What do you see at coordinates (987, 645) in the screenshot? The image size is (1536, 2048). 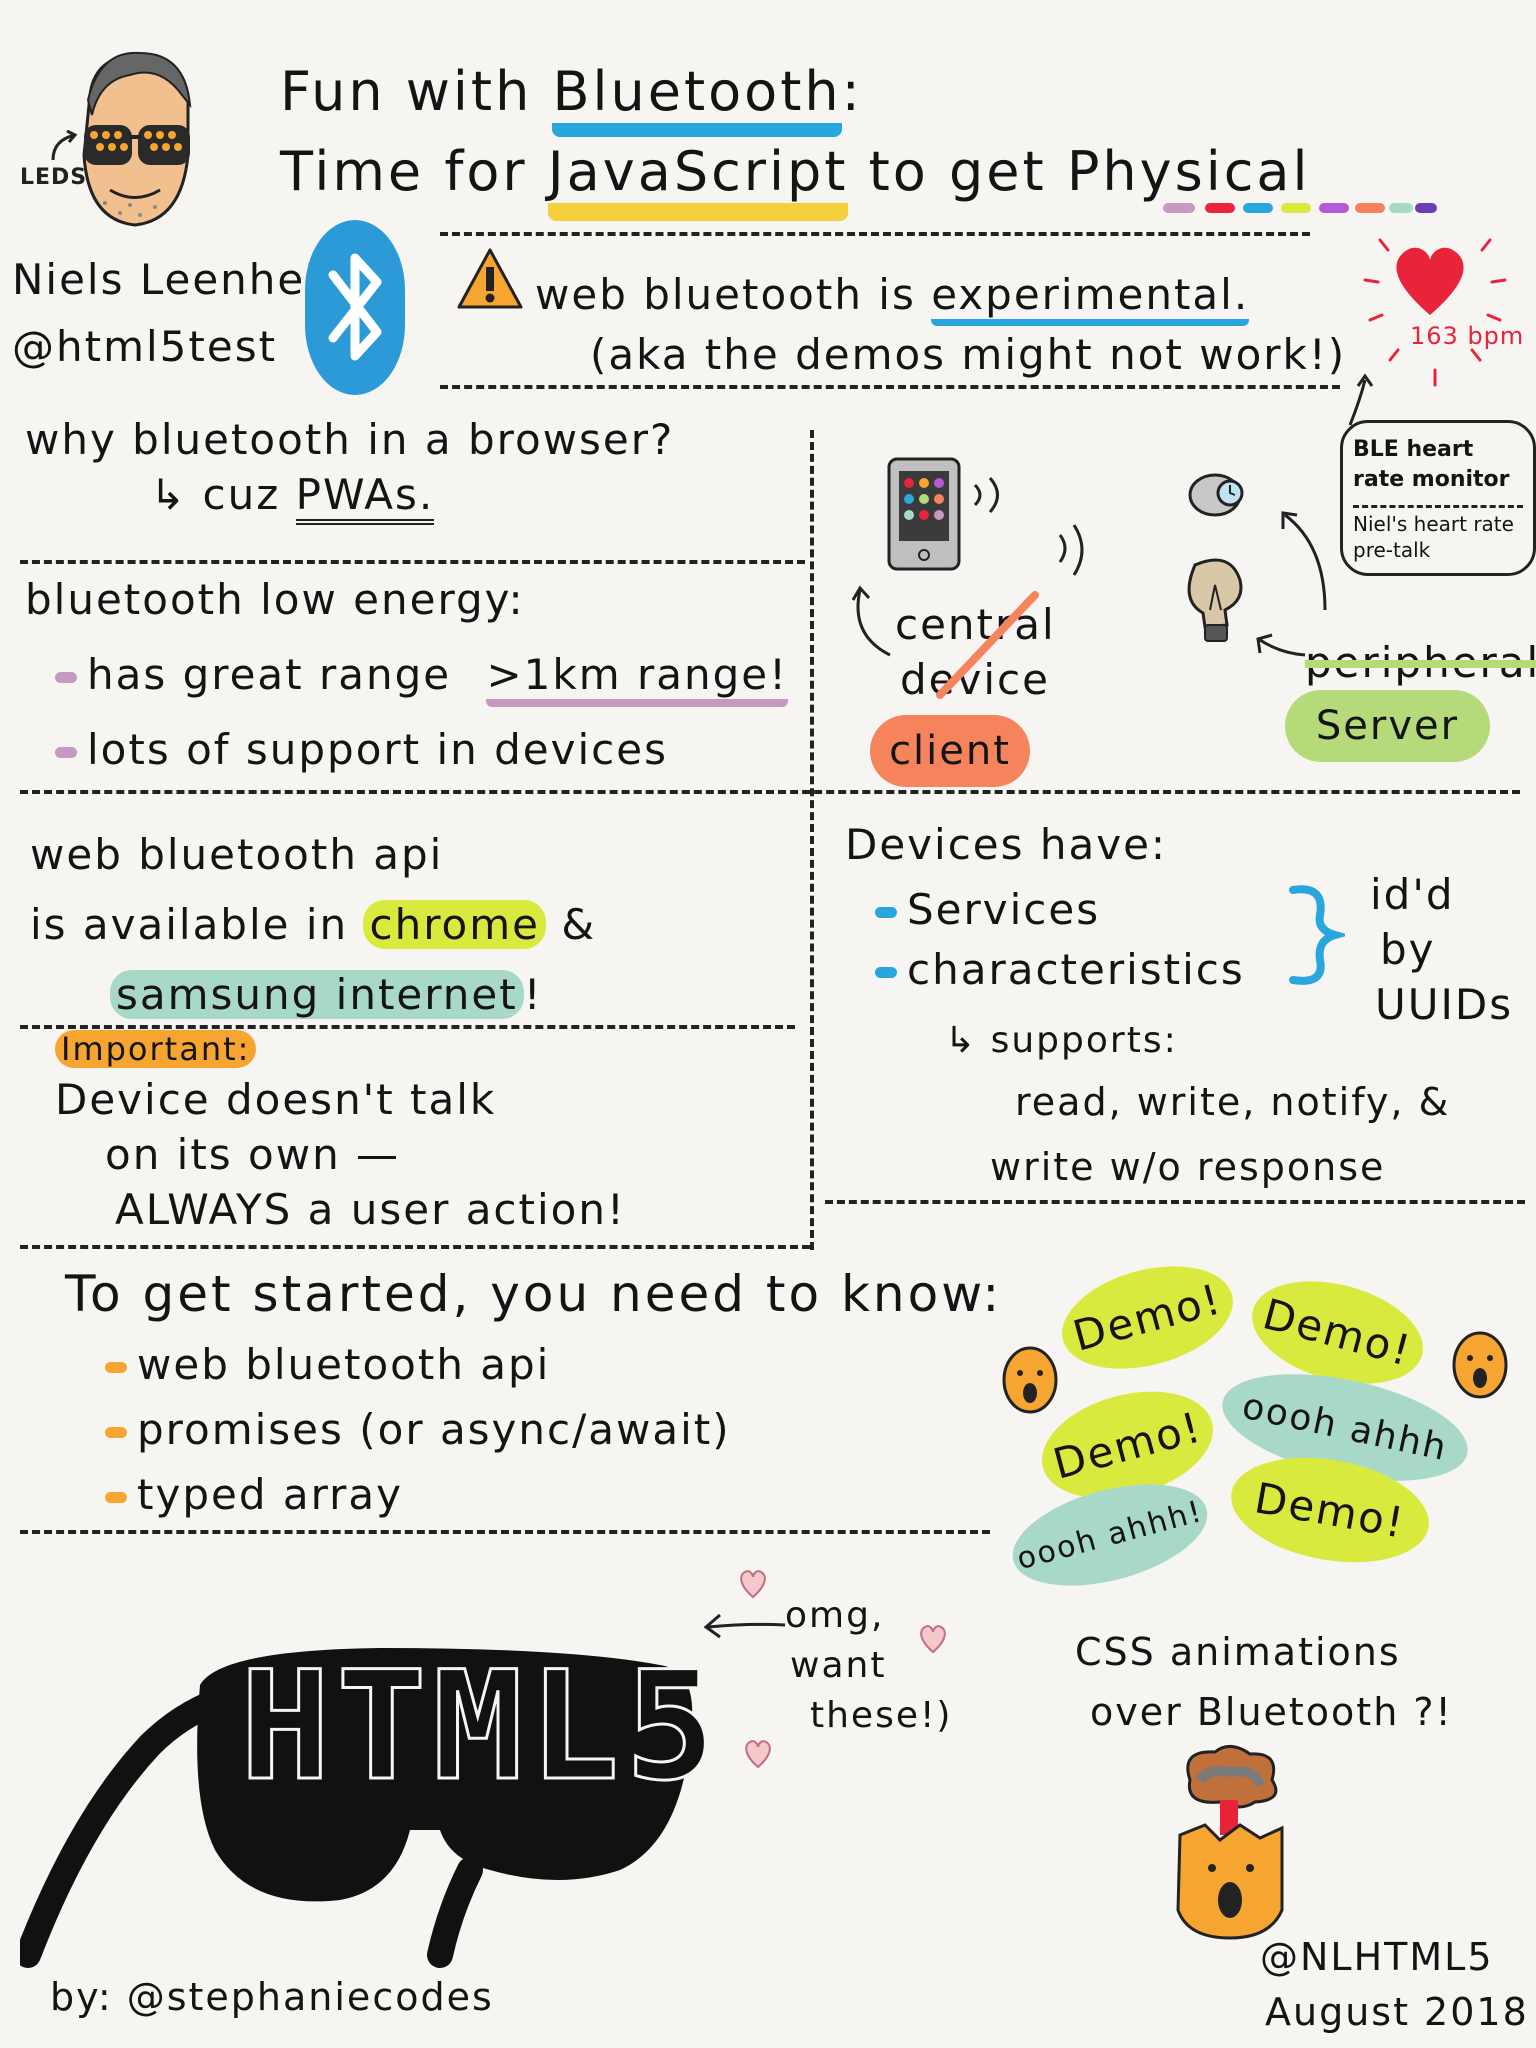 I see `strike-central` at bounding box center [987, 645].